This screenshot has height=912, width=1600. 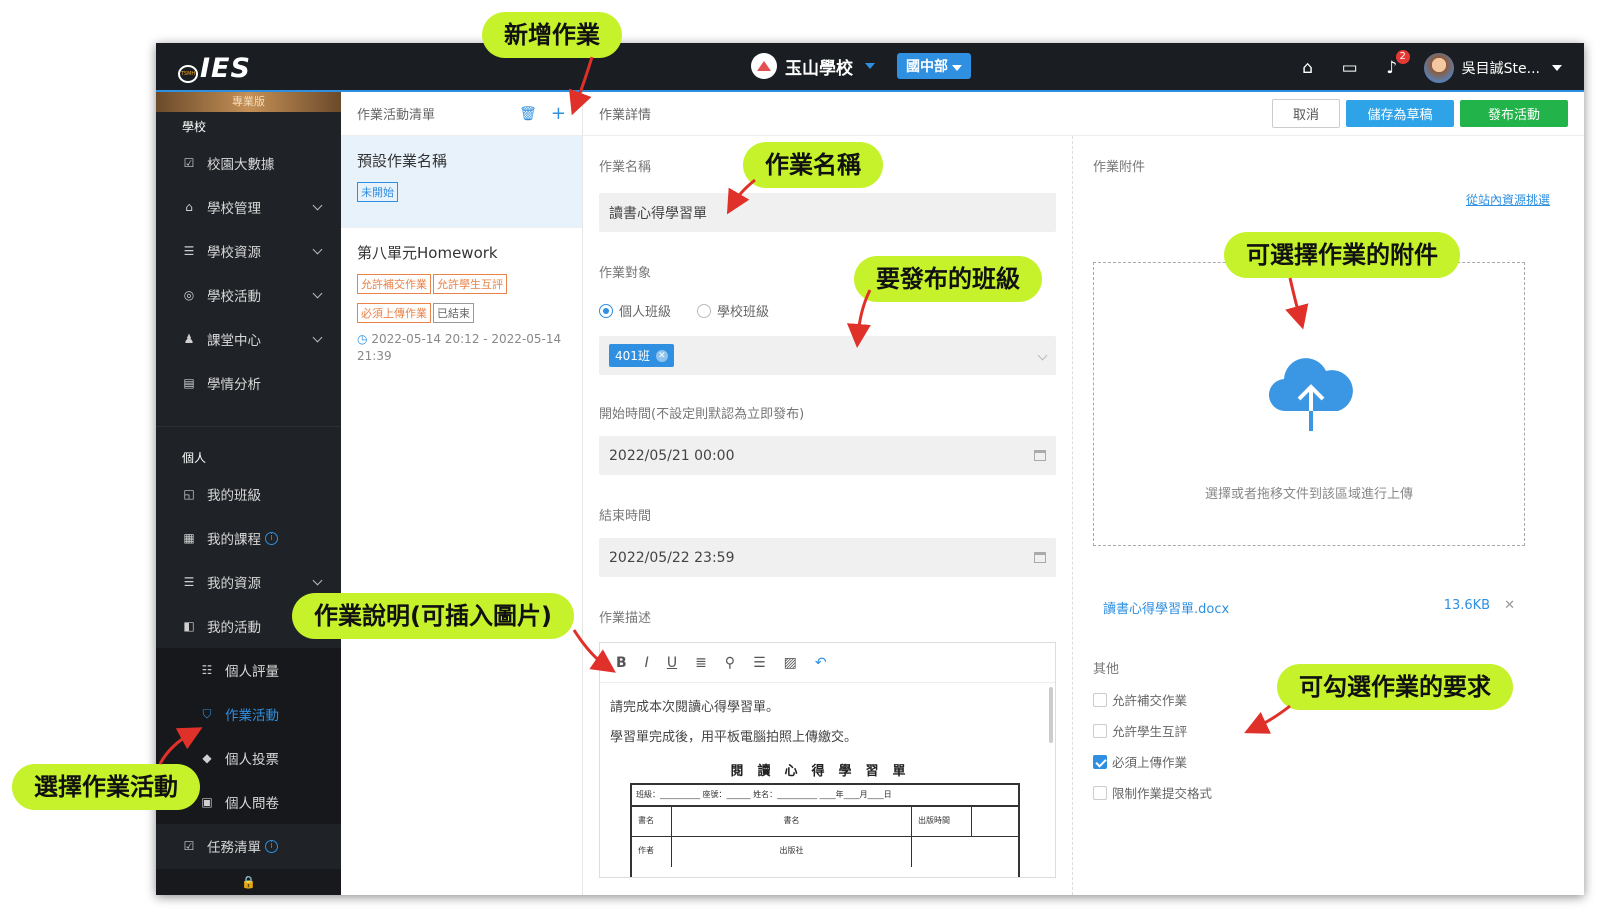 I want to click on arrow-name, so click(x=741, y=196).